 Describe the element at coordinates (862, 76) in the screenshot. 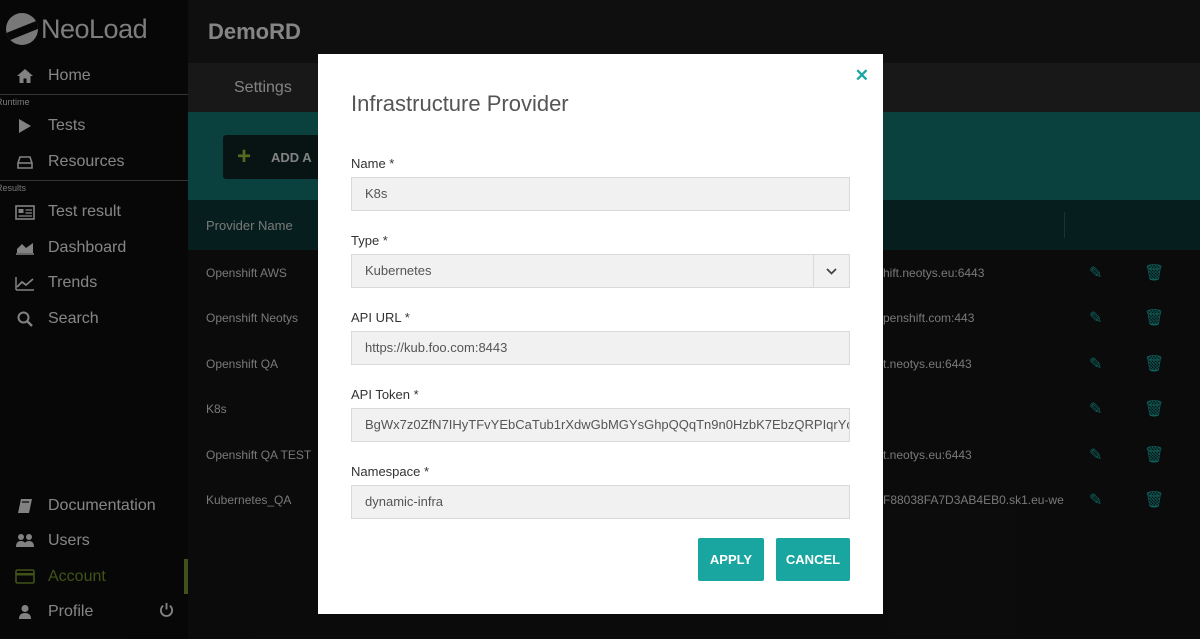

I see `close-icon: ✕` at that location.